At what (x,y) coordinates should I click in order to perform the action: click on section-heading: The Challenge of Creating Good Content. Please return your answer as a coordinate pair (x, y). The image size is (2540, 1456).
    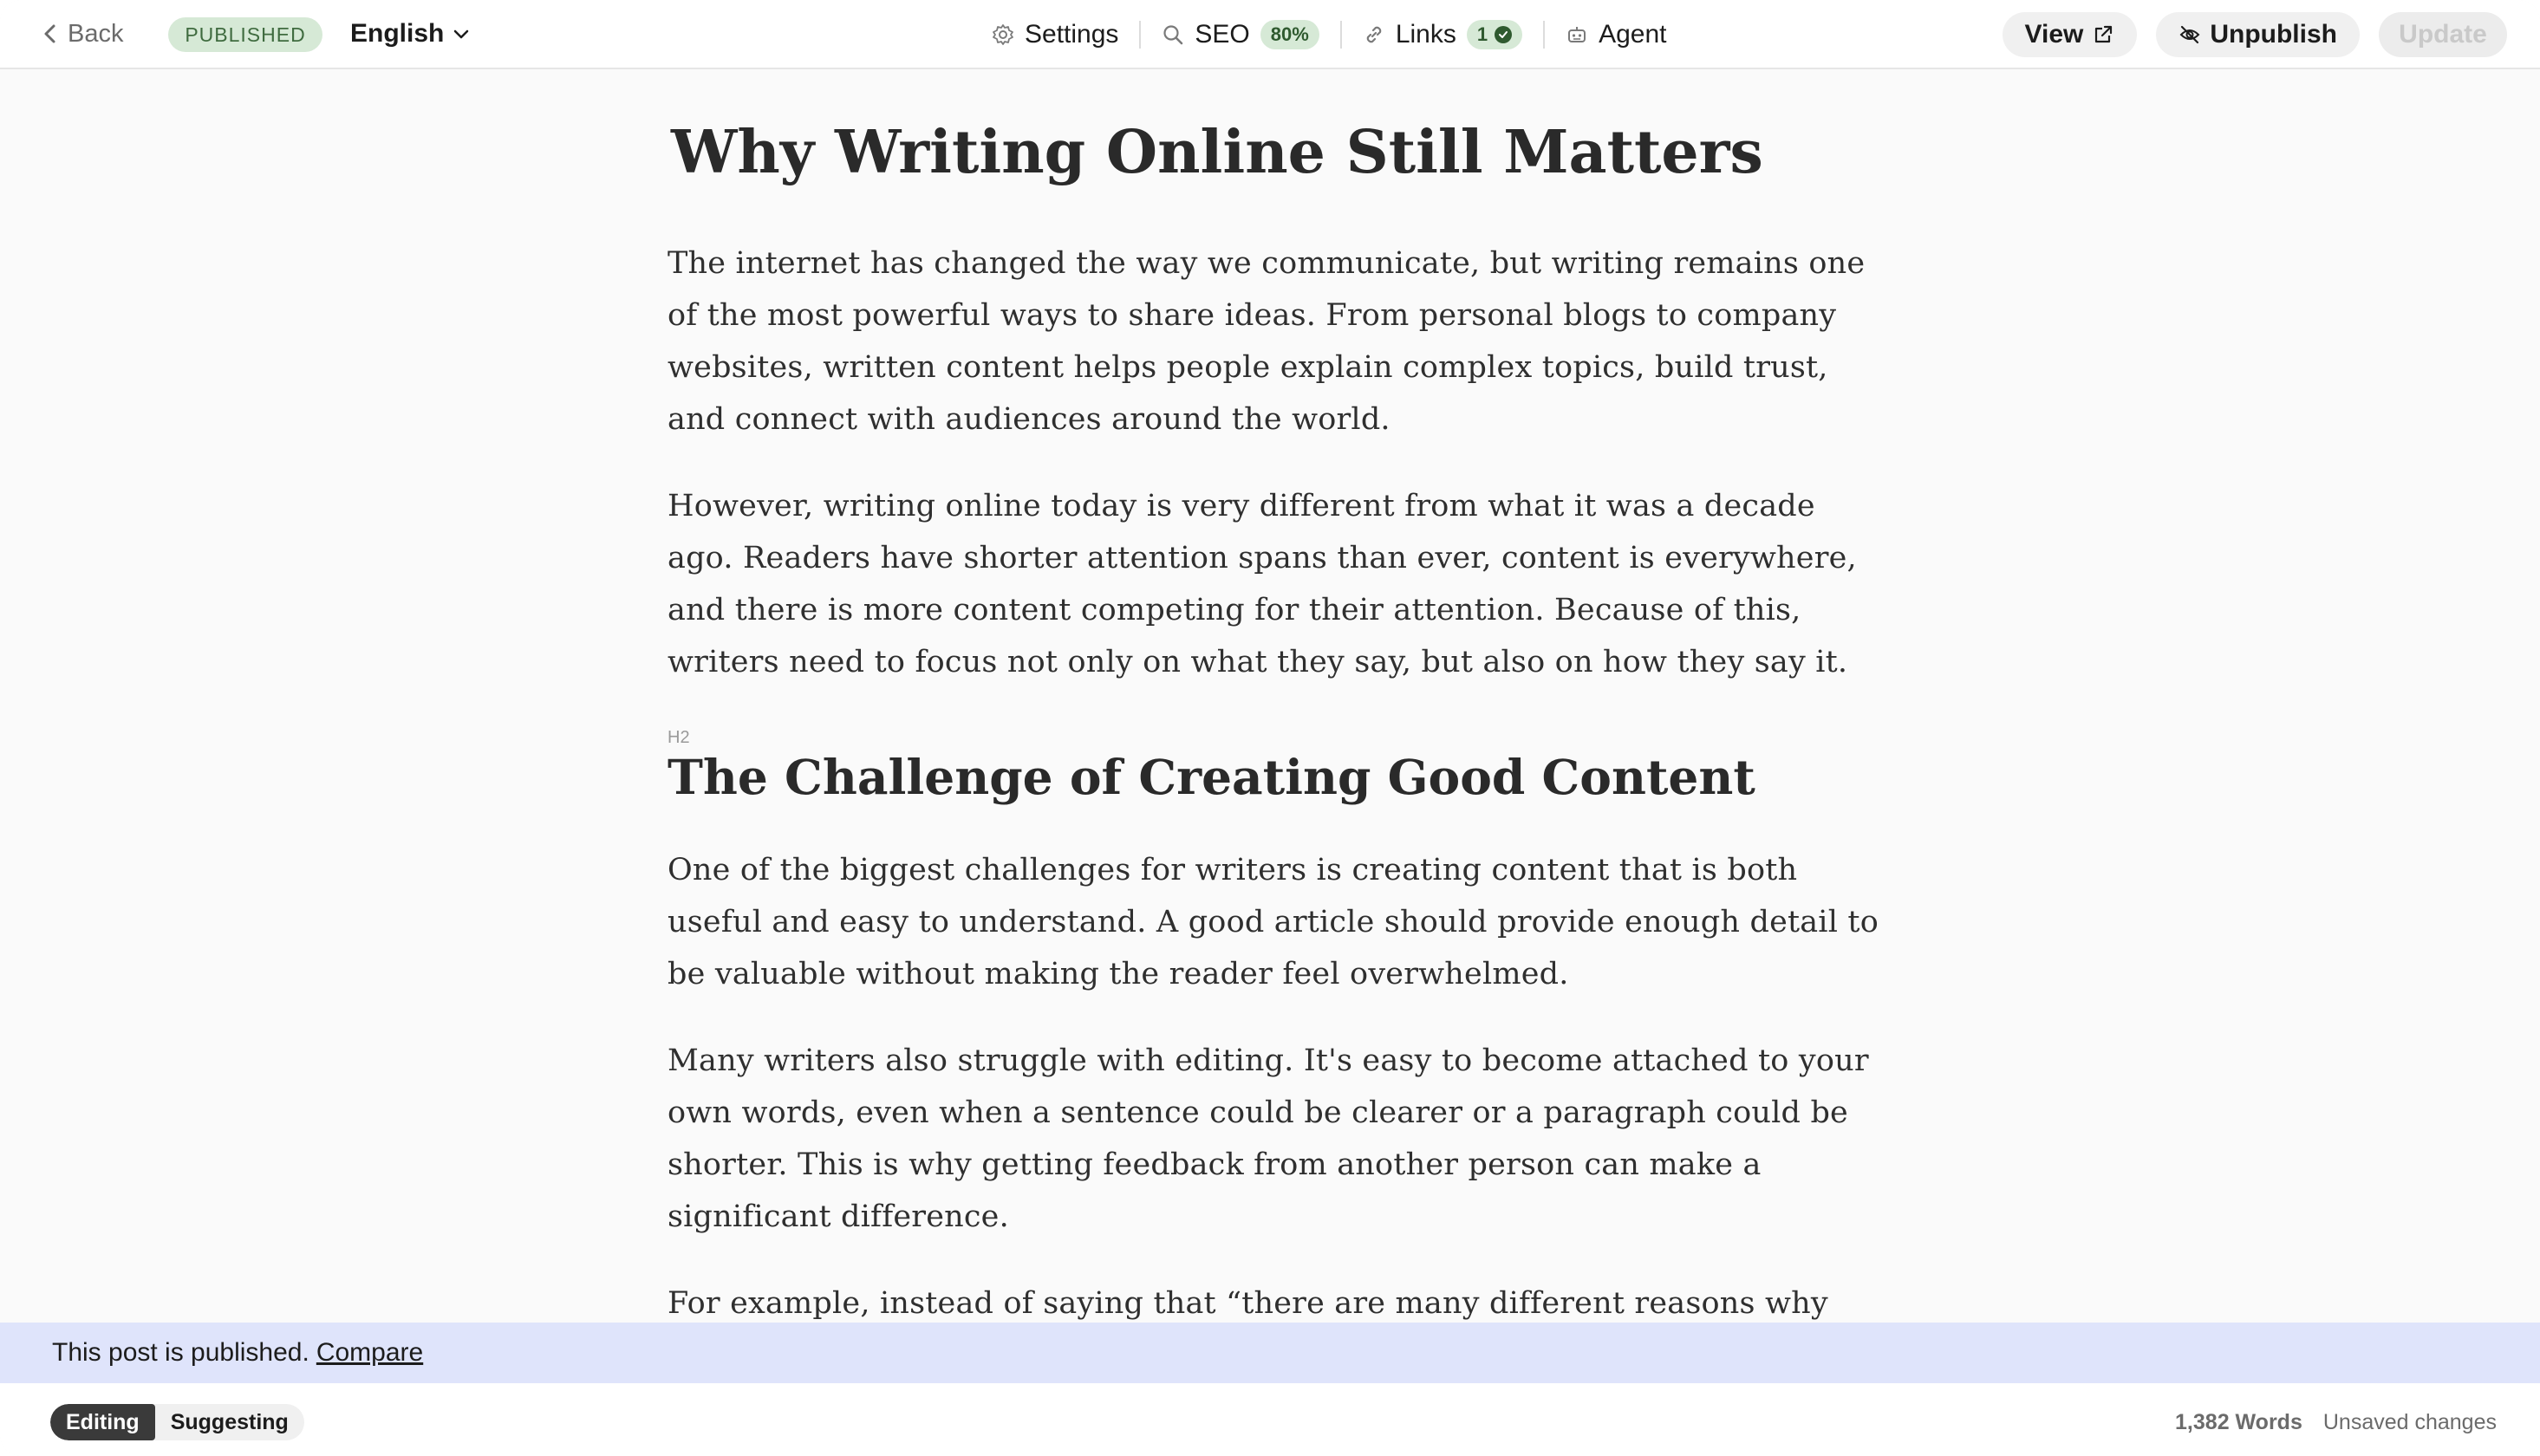
    Looking at the image, I should click on (1211, 777).